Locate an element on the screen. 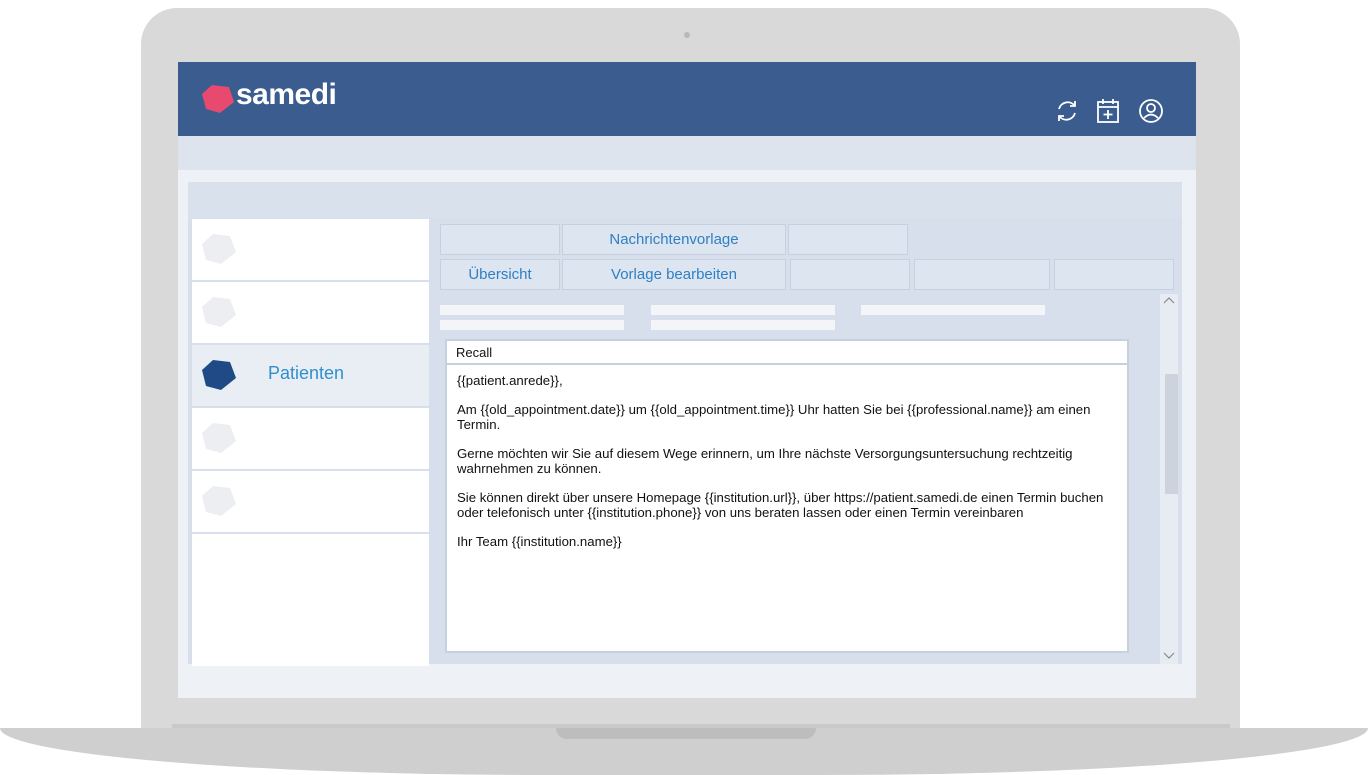  sidebar: Patienten is located at coordinates (310, 442).